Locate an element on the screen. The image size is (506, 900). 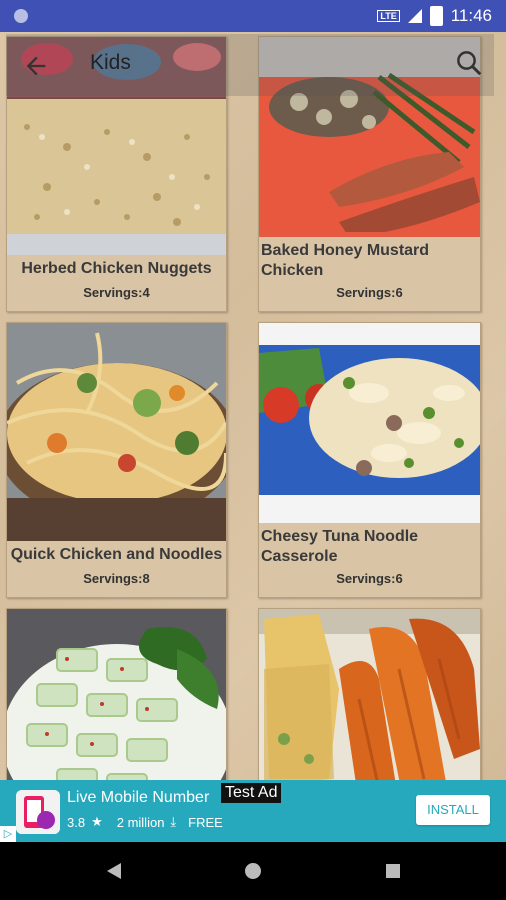
notification-icon is located at coordinates (21, 16).